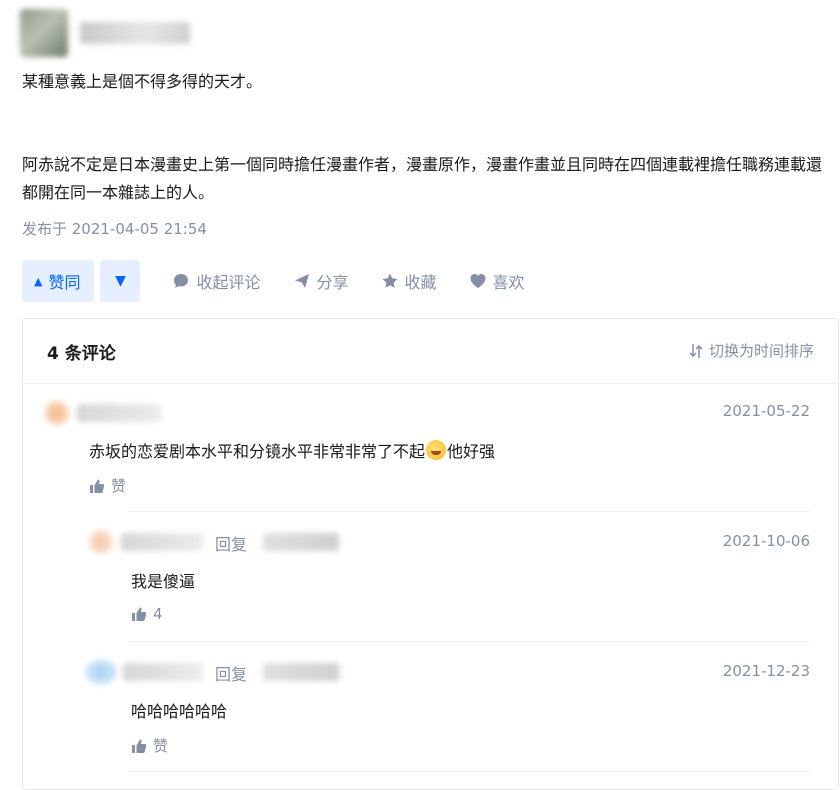 The image size is (840, 790). What do you see at coordinates (181, 281) in the screenshot?
I see `comment-icon` at bounding box center [181, 281].